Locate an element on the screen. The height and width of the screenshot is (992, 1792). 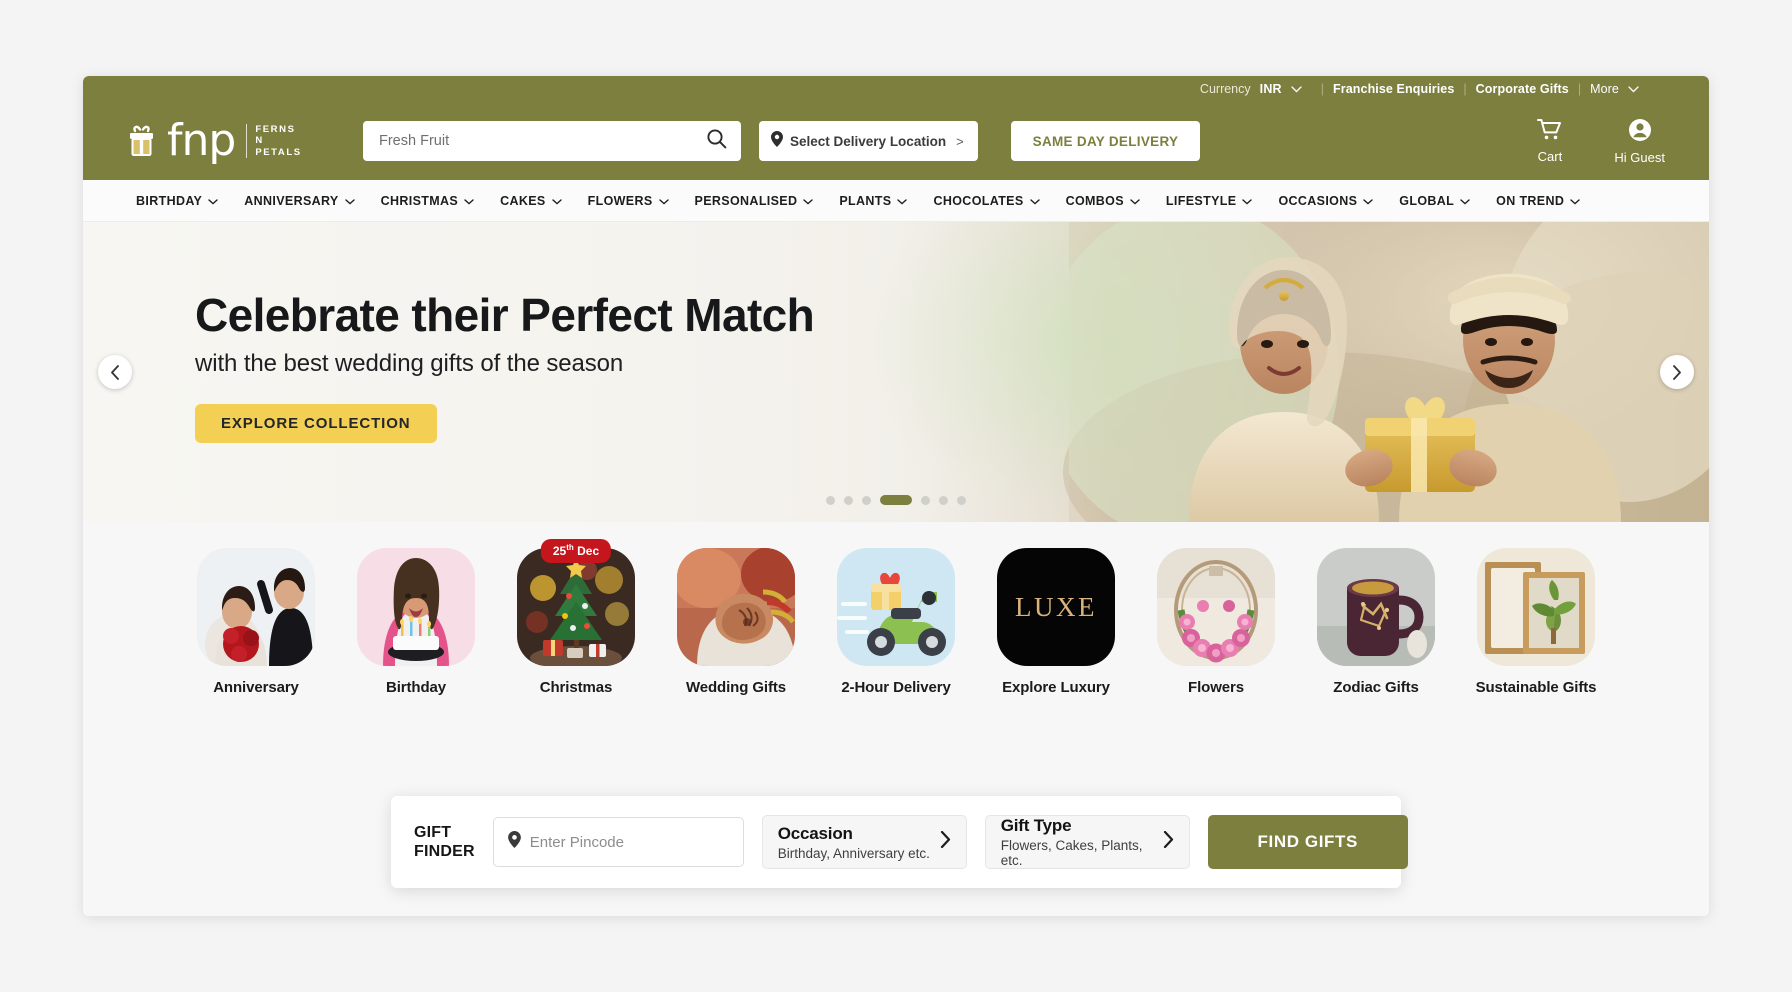
logo-tagline-line3: PETALS is located at coordinates (278, 152).